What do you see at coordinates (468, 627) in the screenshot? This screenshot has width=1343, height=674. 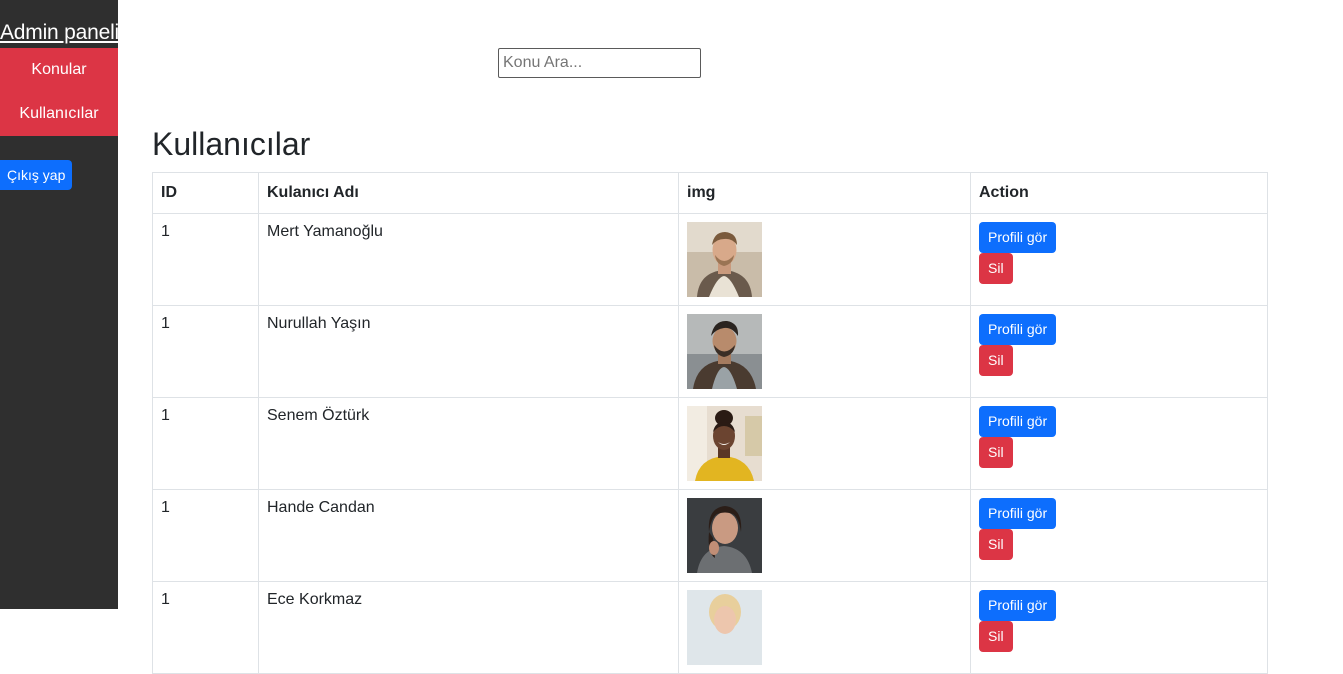 I see `cell-username: Ece Korkmaz` at bounding box center [468, 627].